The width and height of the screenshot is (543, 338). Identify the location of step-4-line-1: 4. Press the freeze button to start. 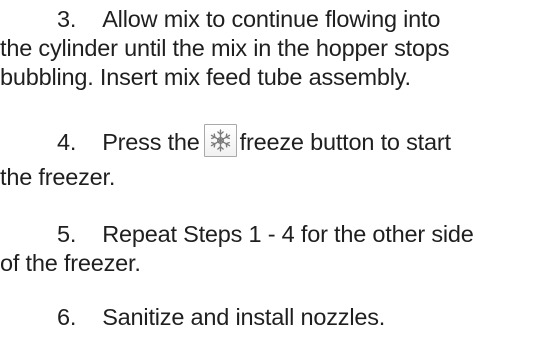
(271, 141).